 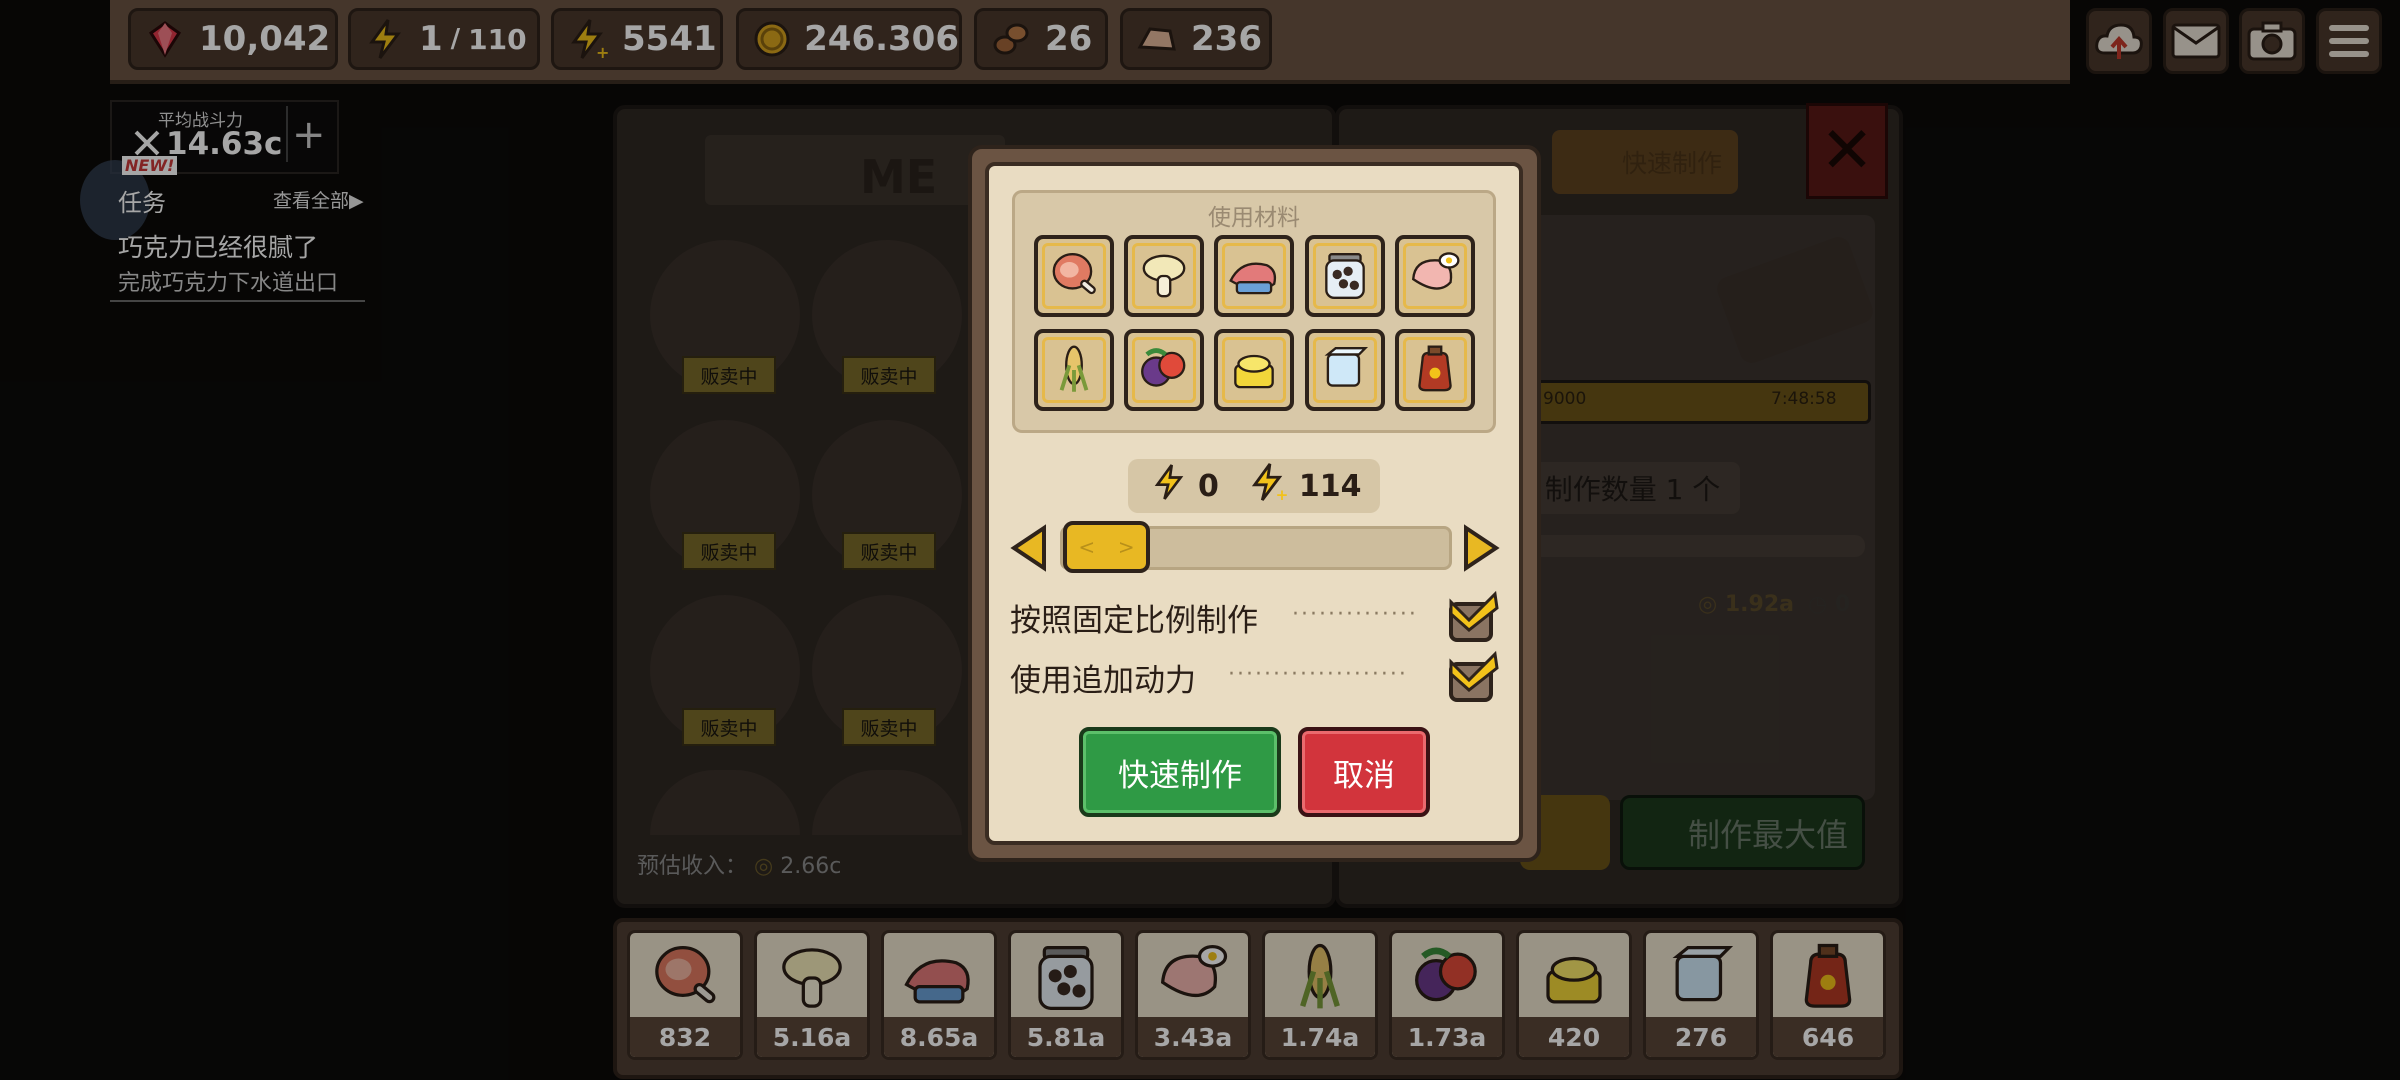 What do you see at coordinates (1346, 367) in the screenshot?
I see `ice-icon` at bounding box center [1346, 367].